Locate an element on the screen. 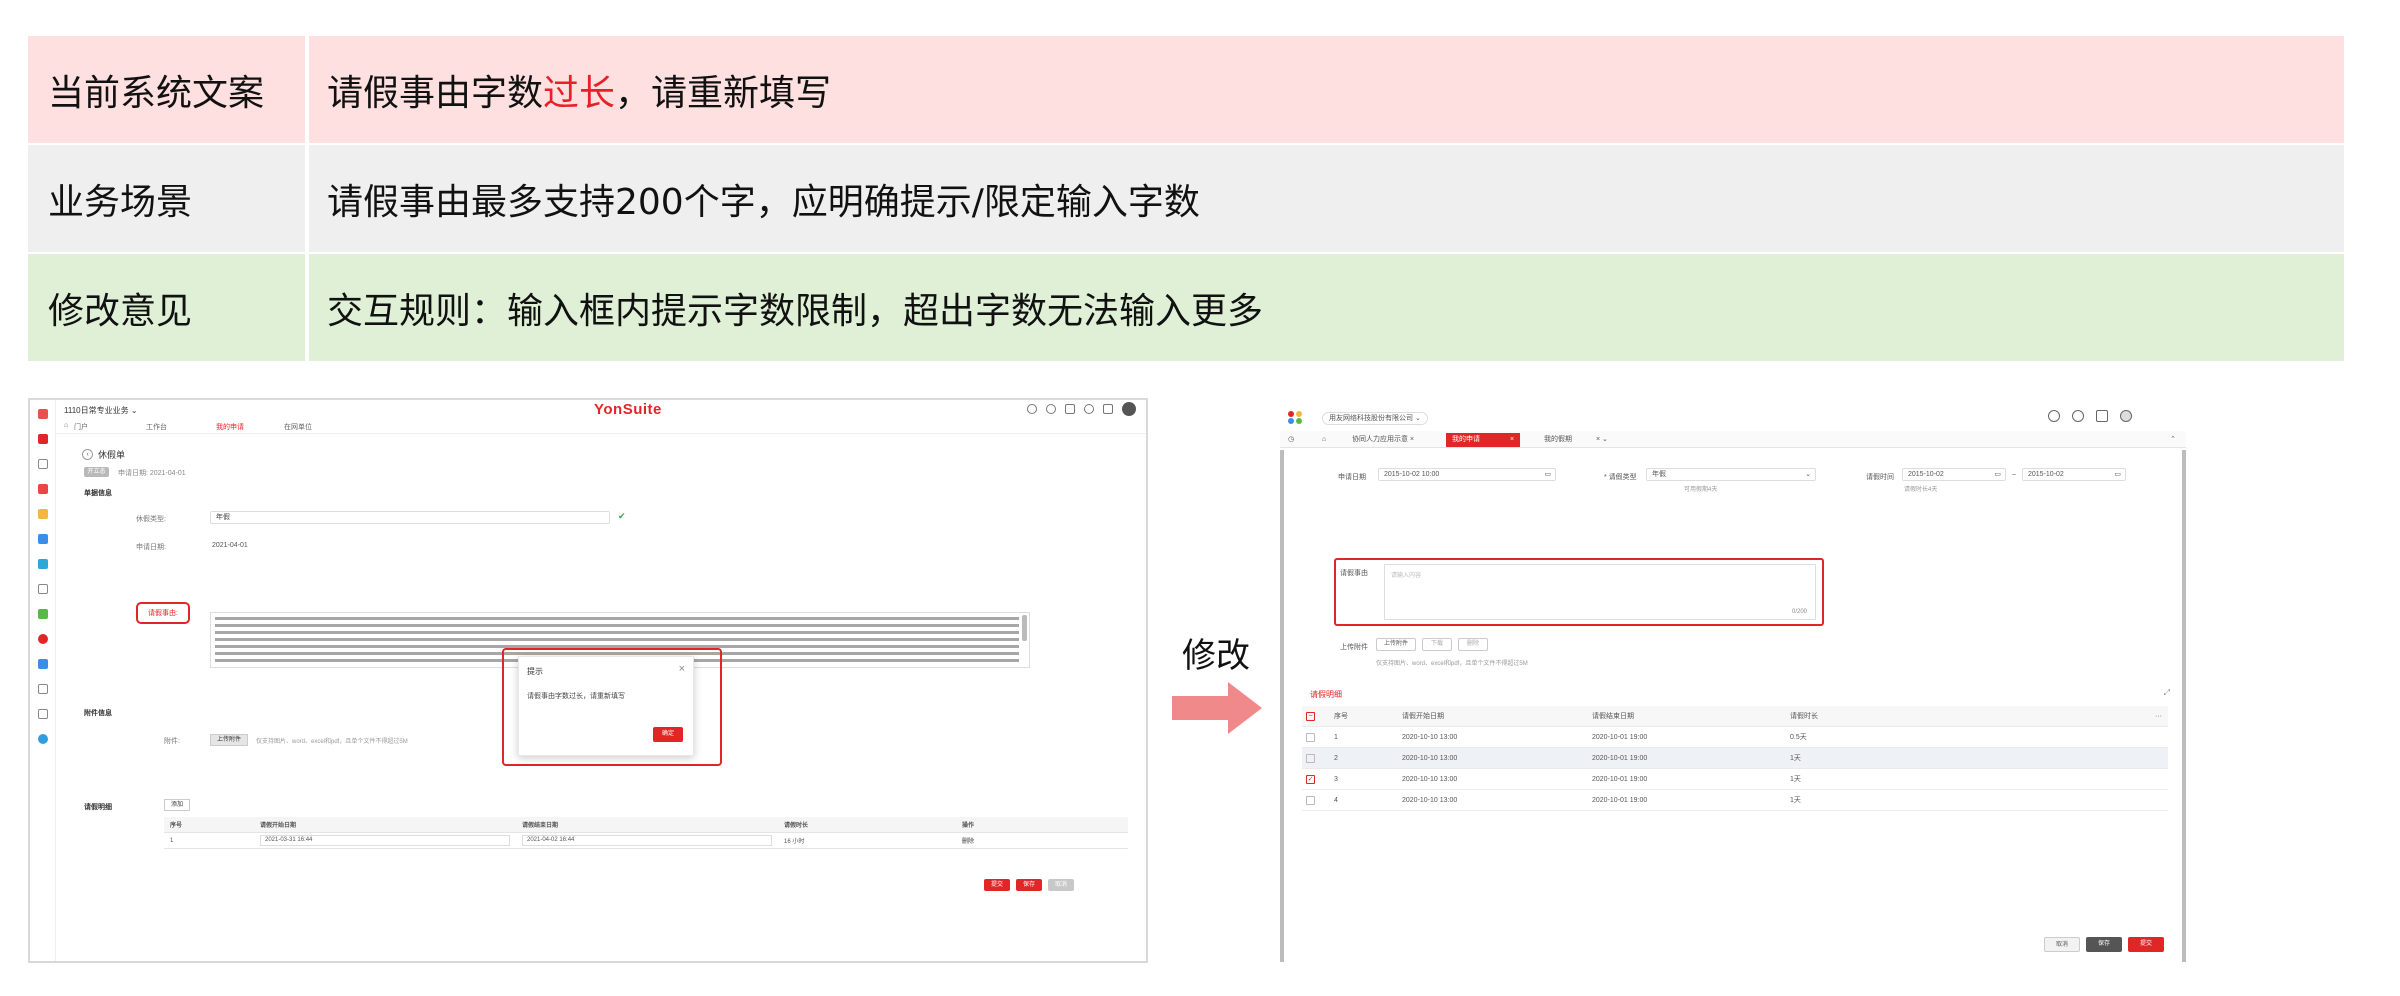  apply-date-value: 2021-04-01 is located at coordinates (230, 545).